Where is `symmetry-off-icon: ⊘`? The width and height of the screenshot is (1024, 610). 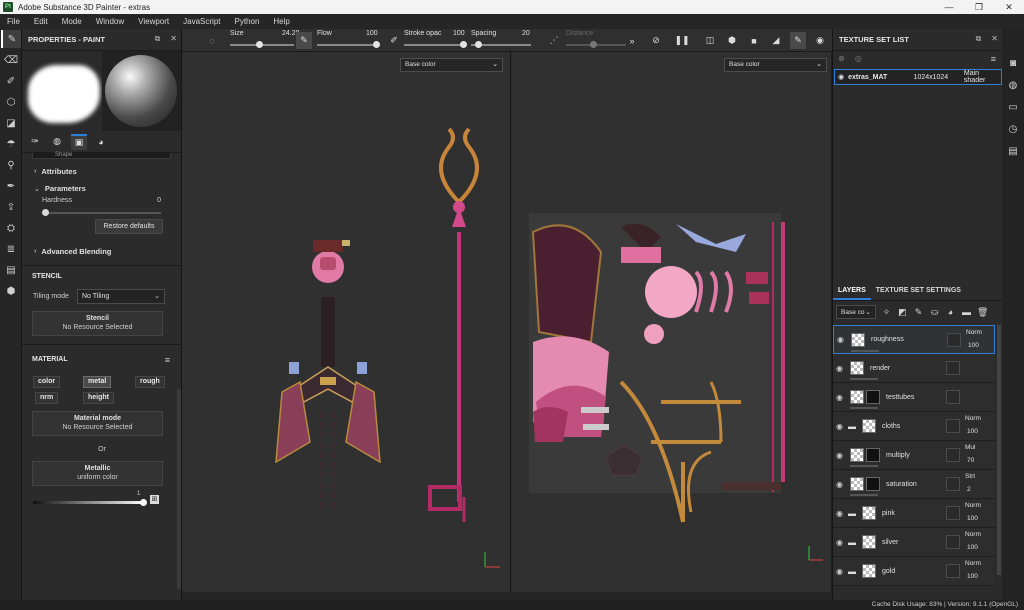
symmetry-off-icon: ⊘ is located at coordinates (656, 40).